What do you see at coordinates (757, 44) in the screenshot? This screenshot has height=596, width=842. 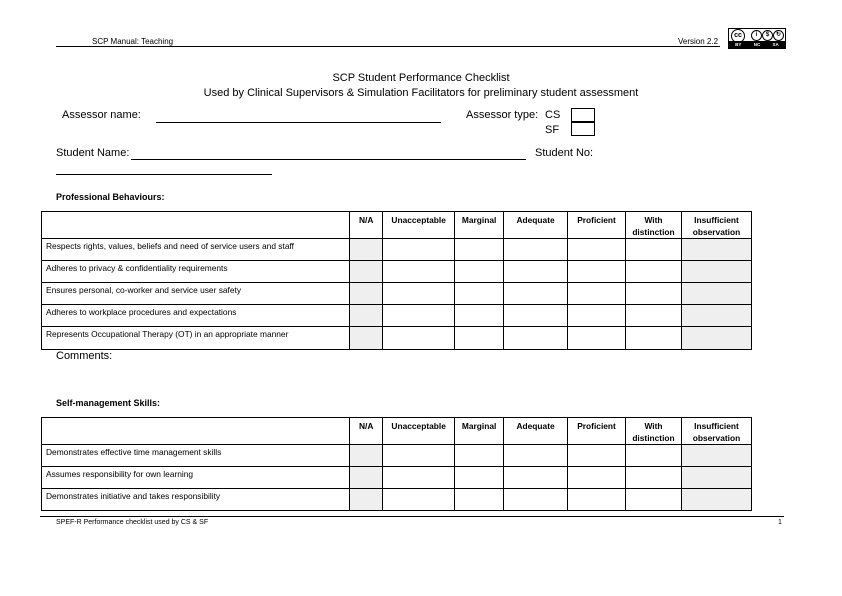 I see `cc-nc-badge: NC` at bounding box center [757, 44].